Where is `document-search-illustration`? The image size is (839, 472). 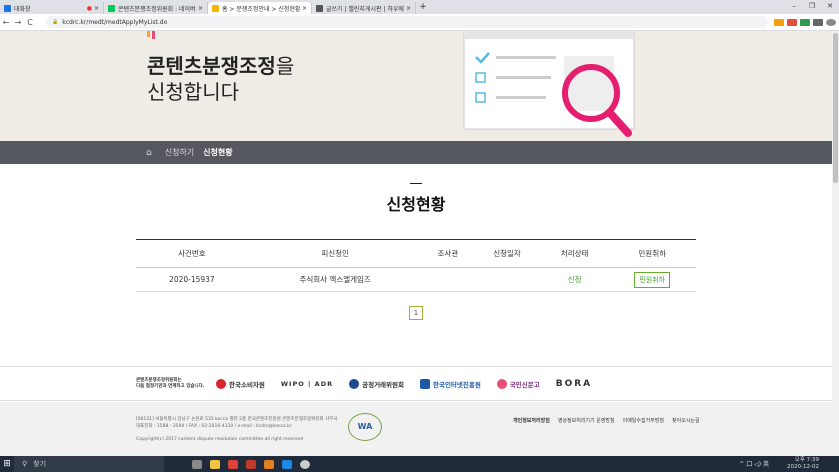
document-search-illustration is located at coordinates (549, 84).